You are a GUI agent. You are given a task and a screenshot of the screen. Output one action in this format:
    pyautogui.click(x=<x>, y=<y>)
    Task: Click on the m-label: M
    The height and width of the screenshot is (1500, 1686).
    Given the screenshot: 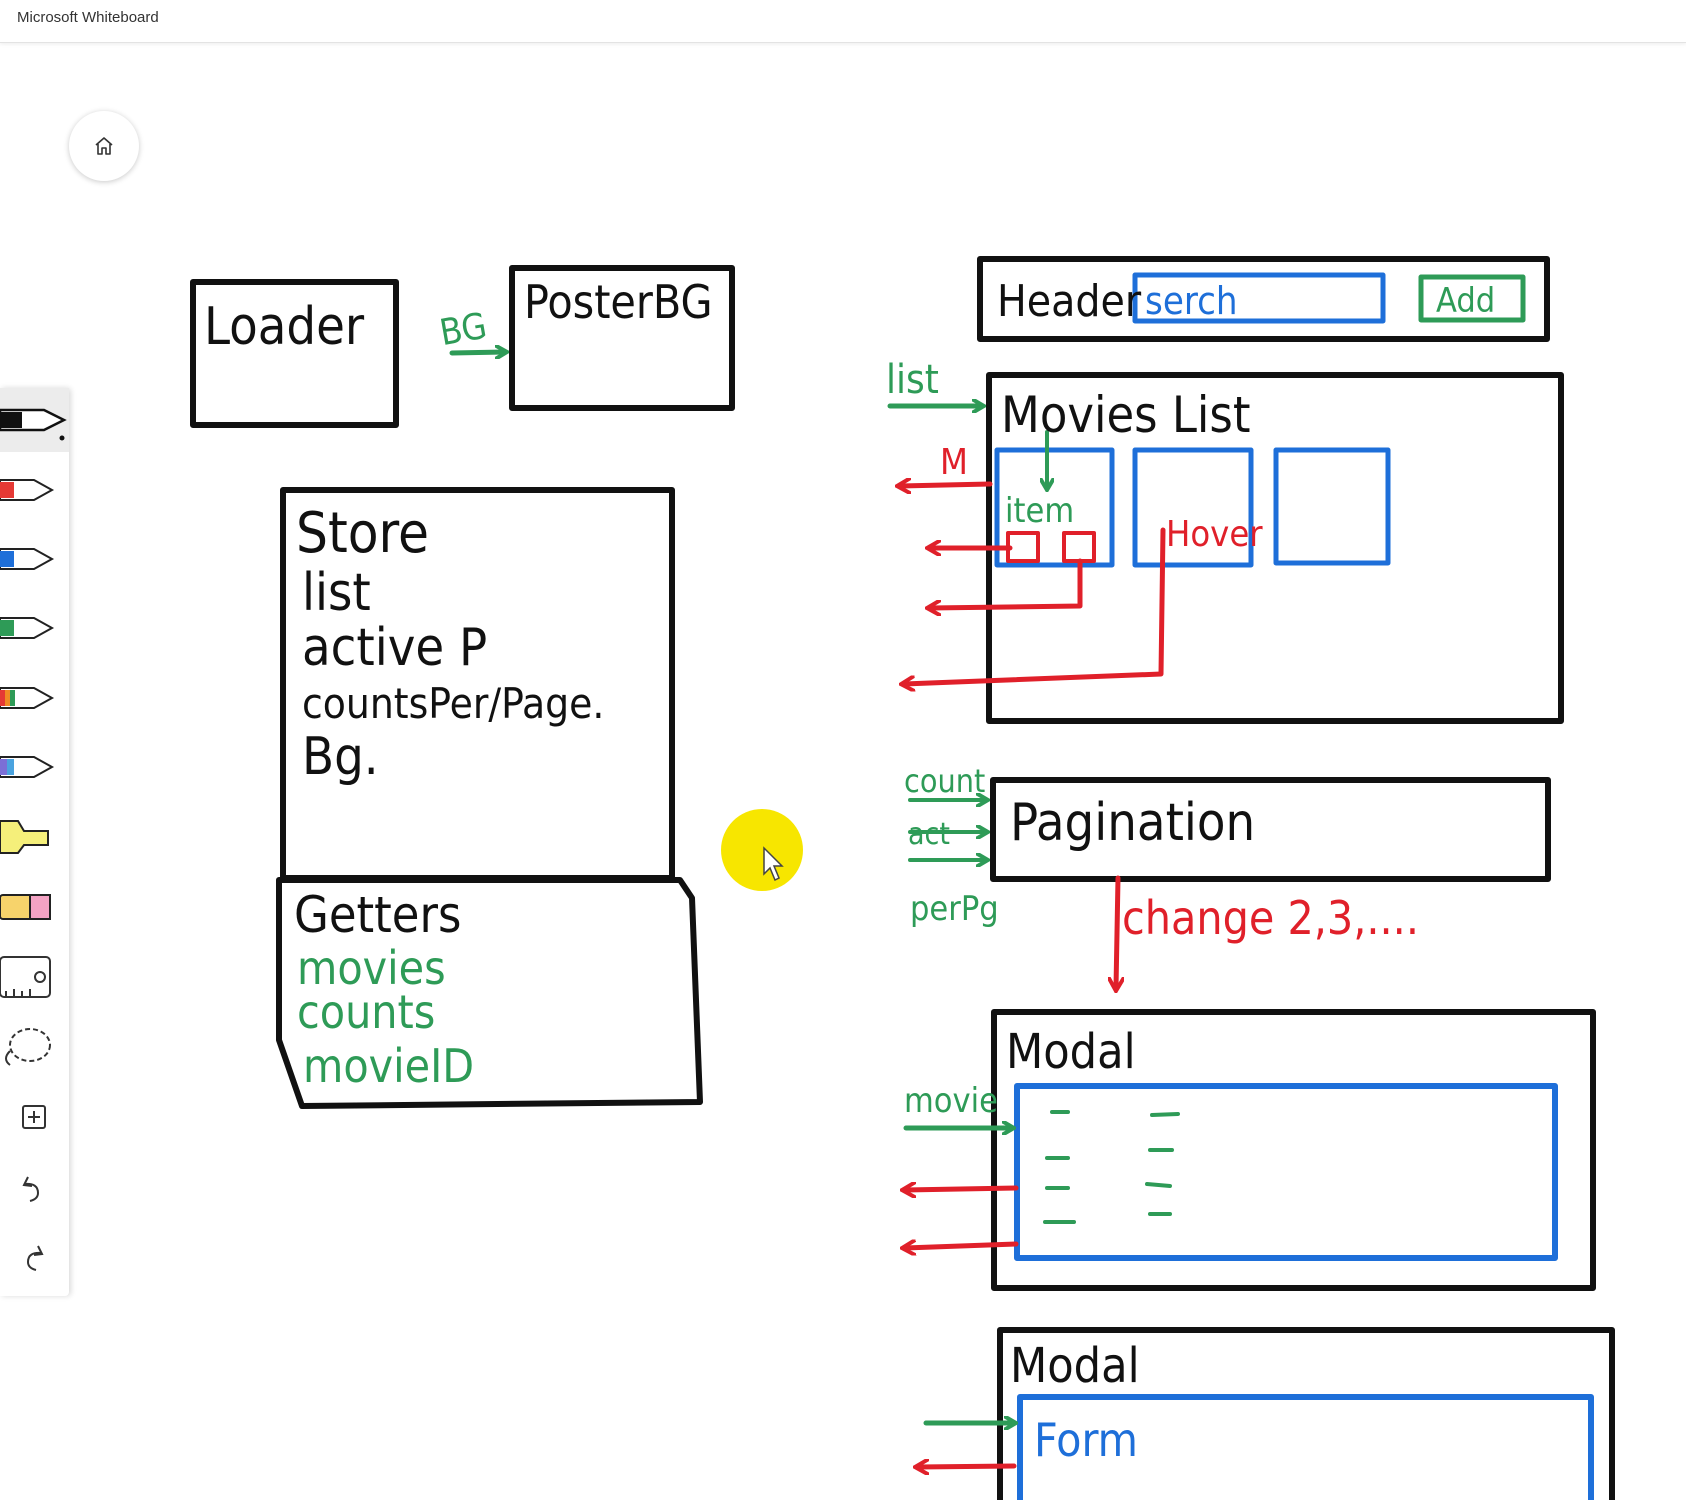 What is the action you would take?
    pyautogui.click(x=954, y=462)
    